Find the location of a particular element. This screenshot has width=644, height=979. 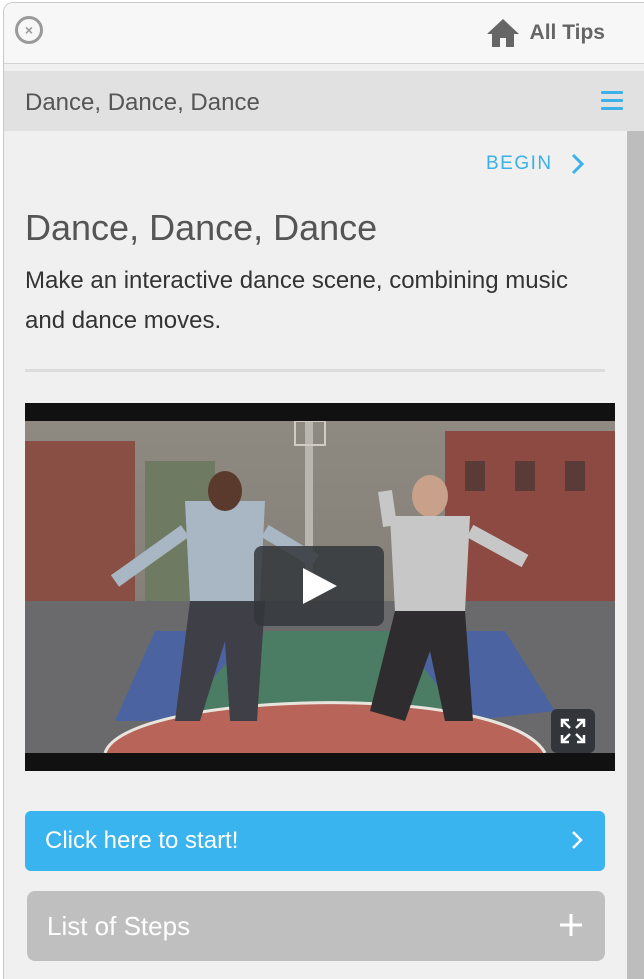

start-button: Click here to start! is located at coordinates (315, 841).